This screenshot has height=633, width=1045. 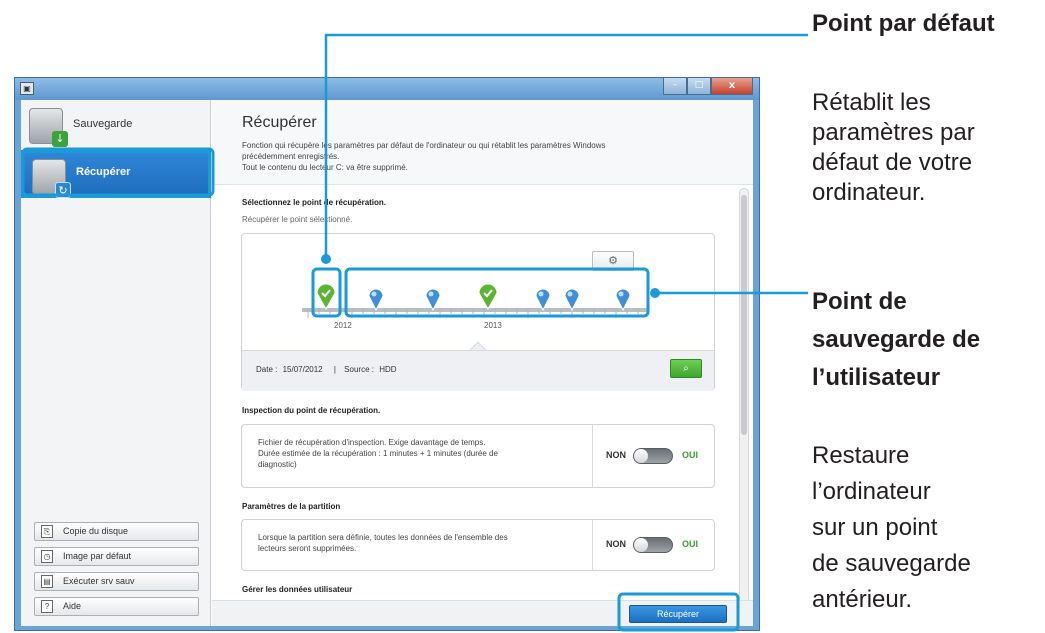 I want to click on annotation-title-user-point: Point de sauvegarde de l’utilisateur, so click(x=896, y=340).